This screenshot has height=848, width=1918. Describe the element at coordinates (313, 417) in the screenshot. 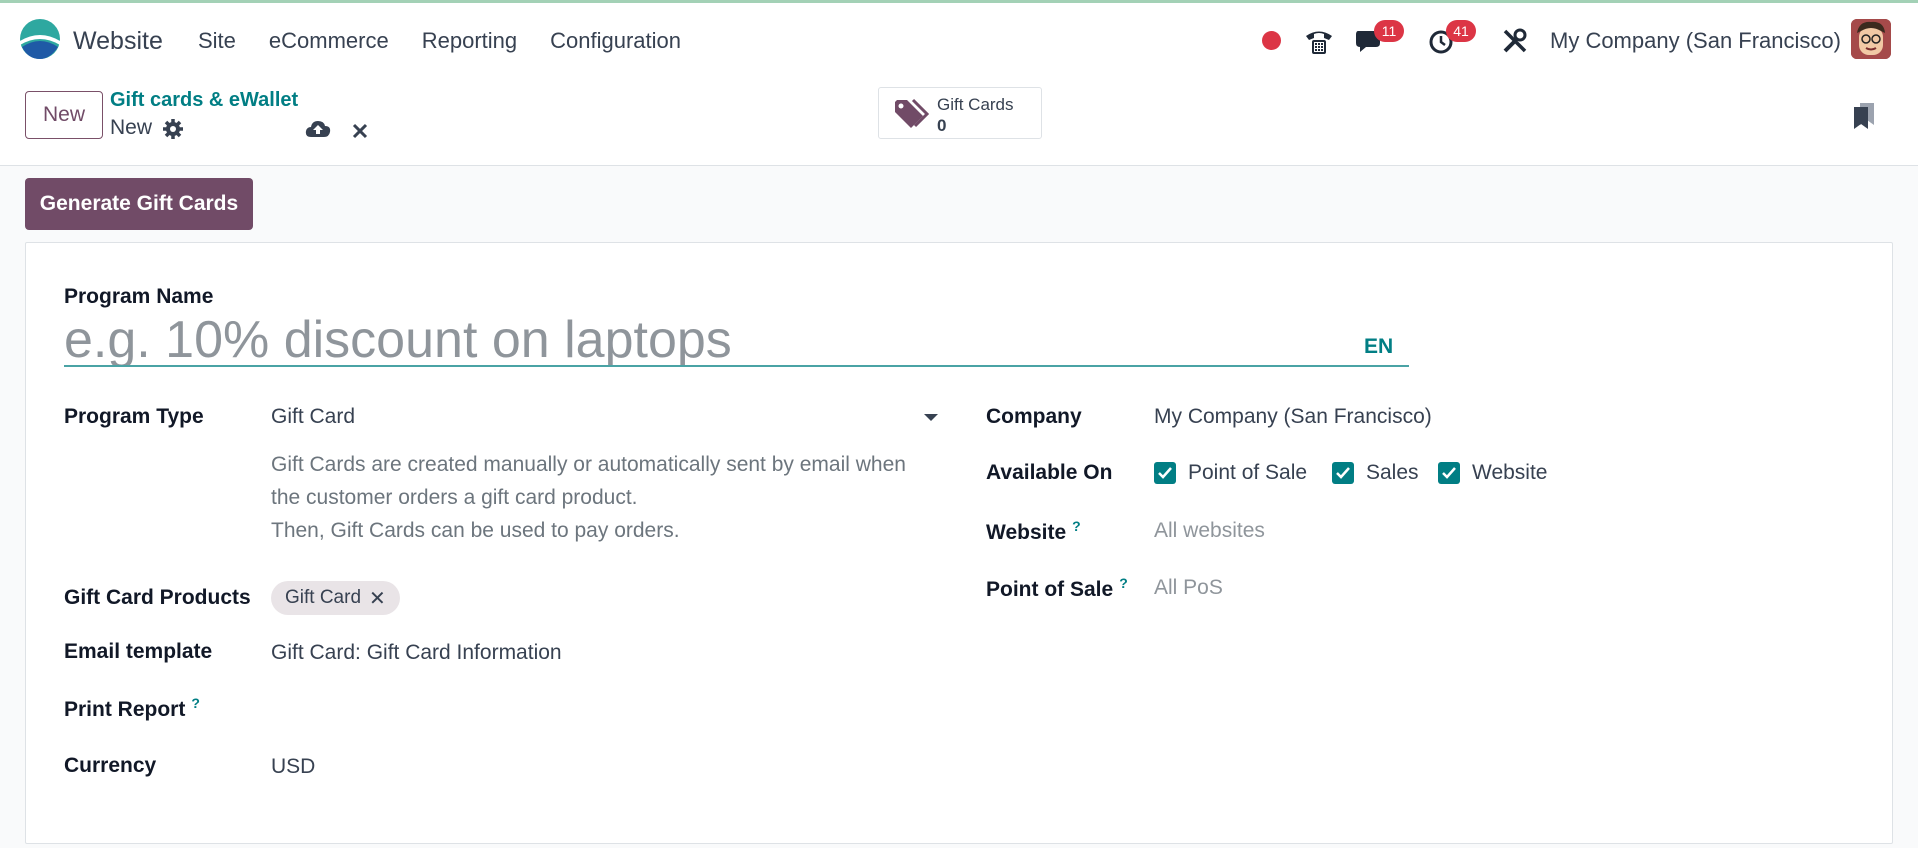

I see `program-type-select: Gift Card` at that location.